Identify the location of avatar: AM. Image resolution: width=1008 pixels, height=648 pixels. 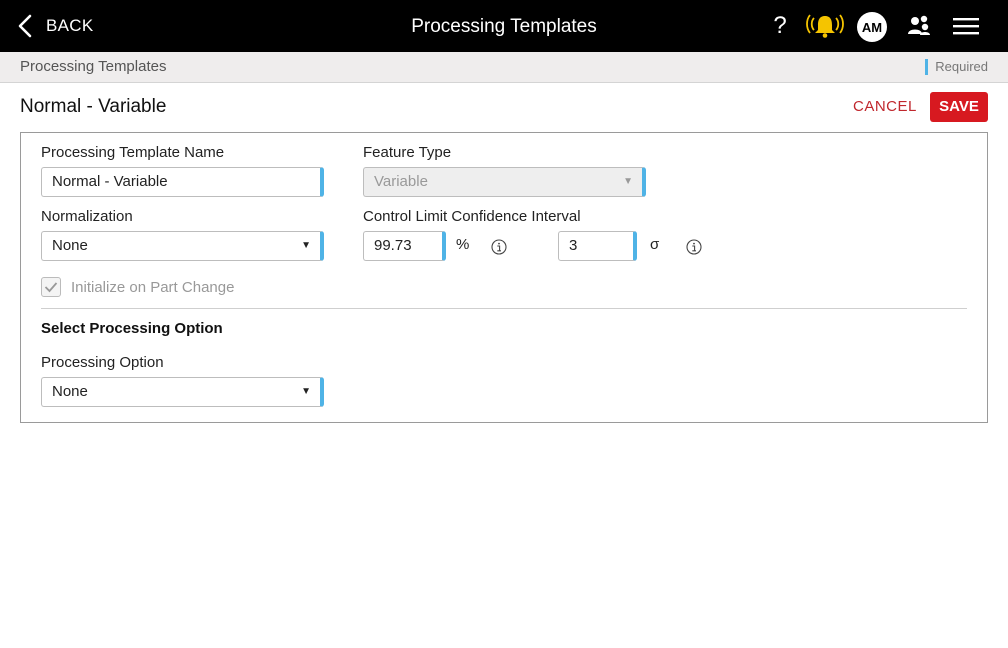
(872, 27).